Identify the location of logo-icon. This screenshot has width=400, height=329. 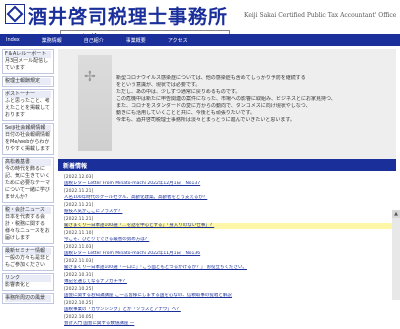
(15, 14).